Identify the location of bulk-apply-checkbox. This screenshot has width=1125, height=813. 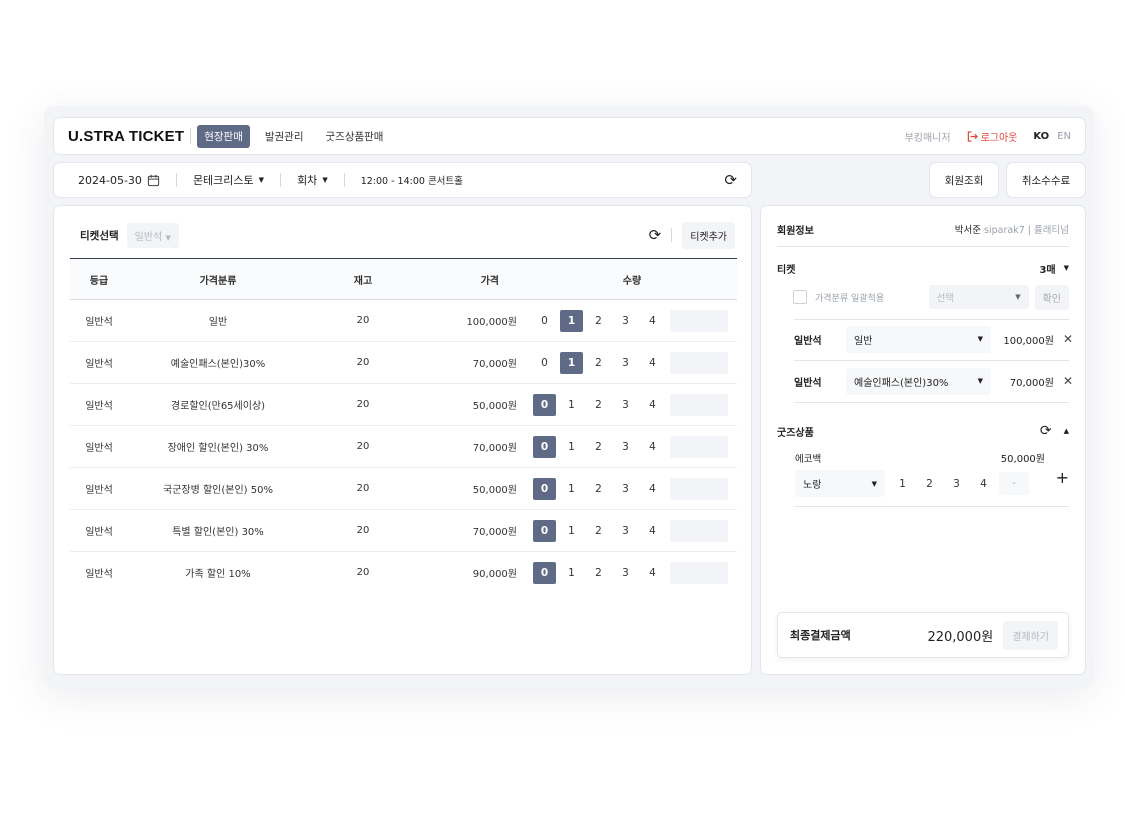
(800, 297).